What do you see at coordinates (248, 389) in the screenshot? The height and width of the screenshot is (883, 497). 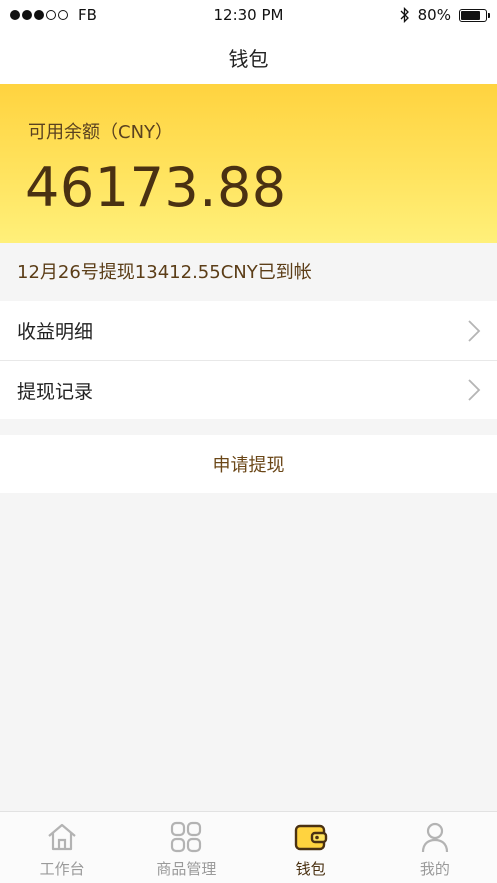 I see `withdraw-history-item: 提现记录` at bounding box center [248, 389].